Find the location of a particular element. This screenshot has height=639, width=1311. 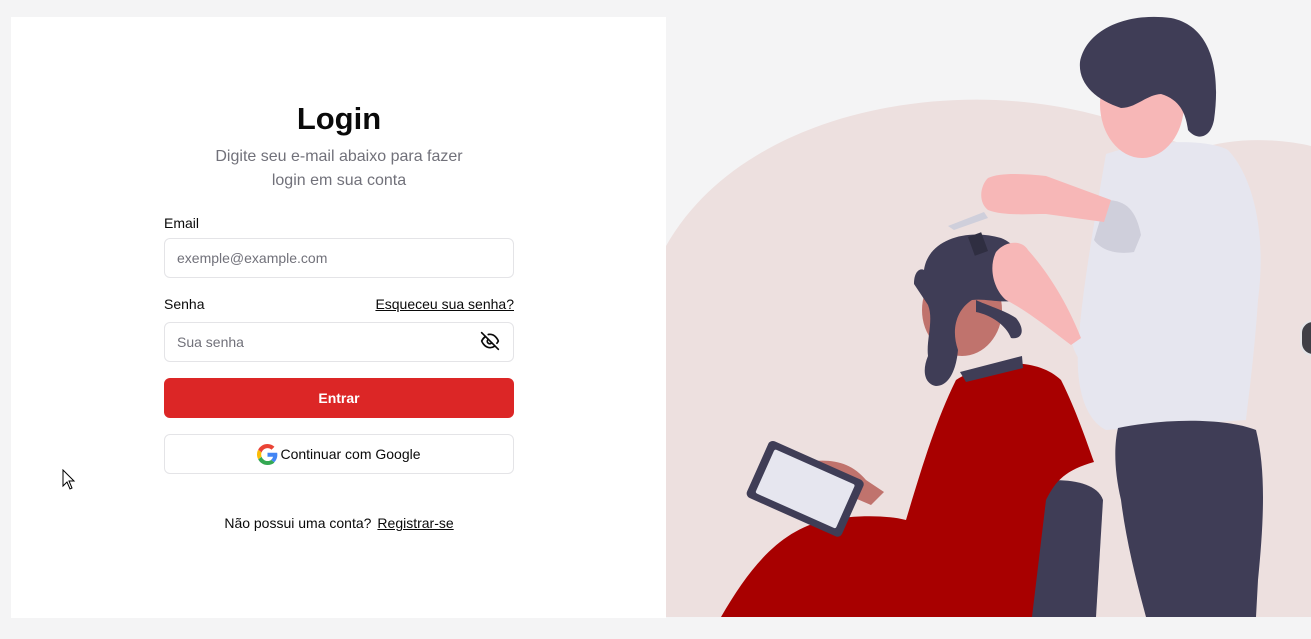

email-input is located at coordinates (339, 258).